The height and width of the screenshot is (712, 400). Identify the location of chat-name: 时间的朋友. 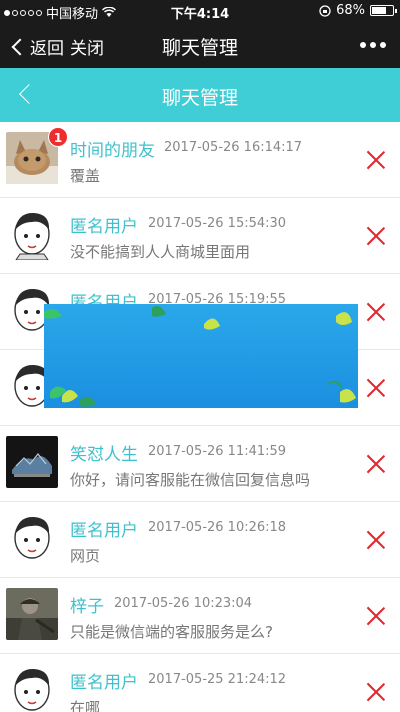
(112, 151).